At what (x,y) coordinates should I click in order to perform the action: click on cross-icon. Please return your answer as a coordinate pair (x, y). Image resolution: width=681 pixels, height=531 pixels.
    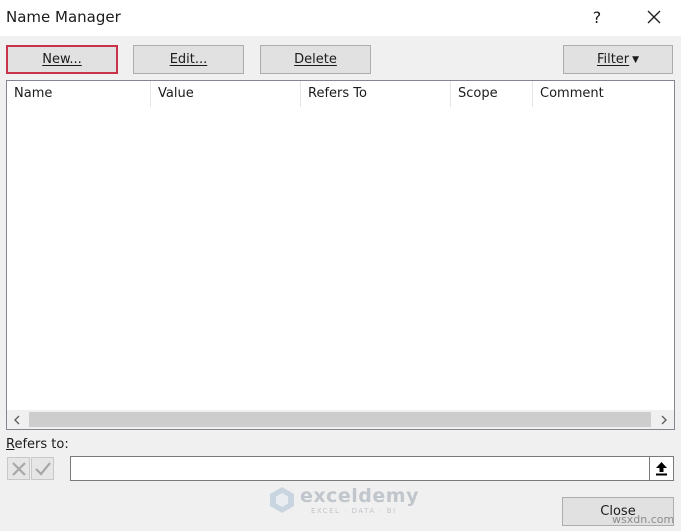
    Looking at the image, I should click on (18, 468).